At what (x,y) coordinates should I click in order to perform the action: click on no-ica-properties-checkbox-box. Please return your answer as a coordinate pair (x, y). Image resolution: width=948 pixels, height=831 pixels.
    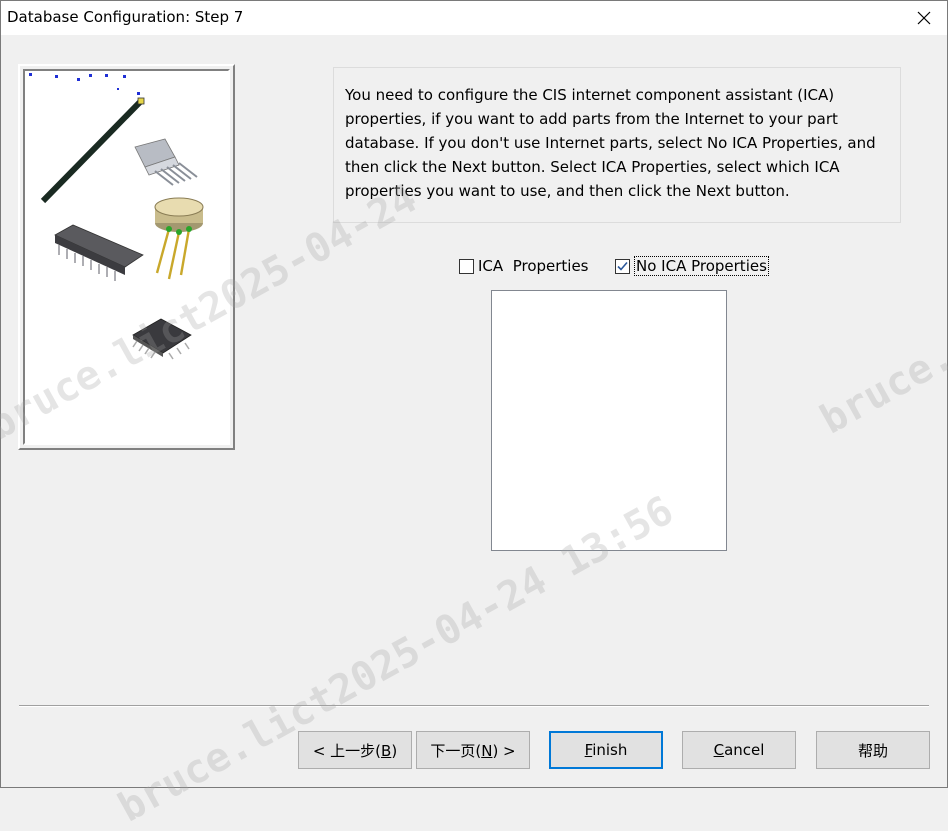
    Looking at the image, I should click on (622, 266).